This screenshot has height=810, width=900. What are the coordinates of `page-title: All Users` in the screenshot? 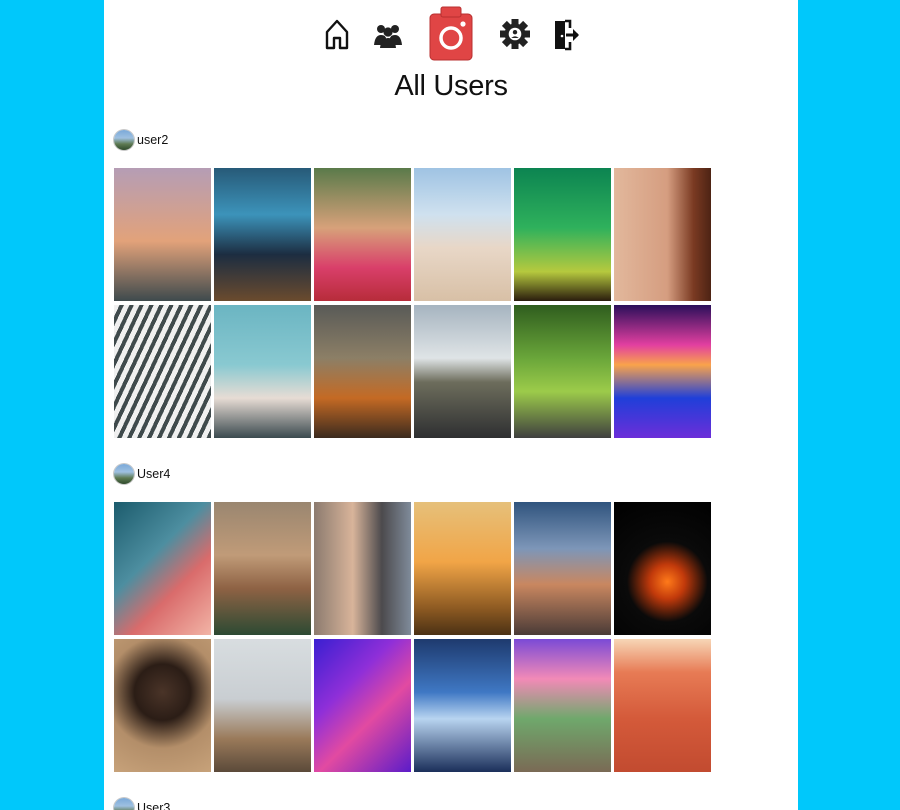 It's located at (451, 86).